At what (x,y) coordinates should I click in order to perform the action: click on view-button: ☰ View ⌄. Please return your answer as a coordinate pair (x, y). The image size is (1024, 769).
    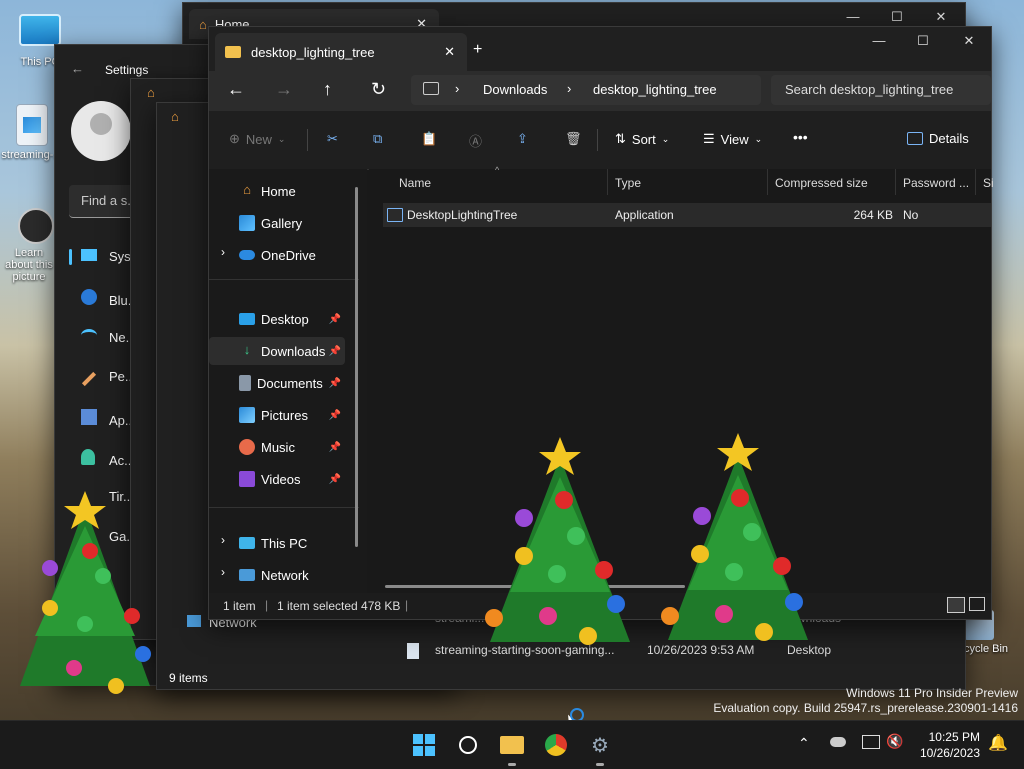
    Looking at the image, I should click on (732, 139).